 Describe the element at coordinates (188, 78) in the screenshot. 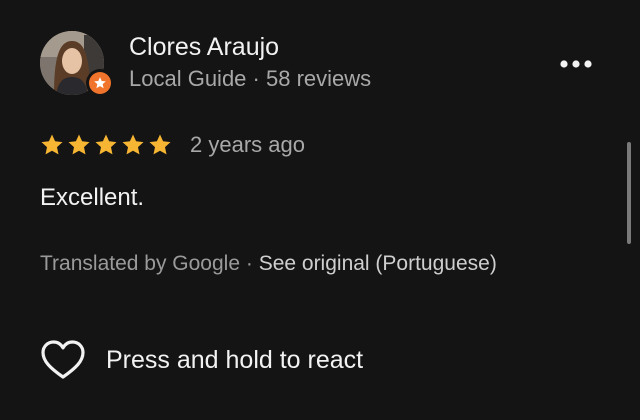

I see `author-level: Local Guide` at that location.